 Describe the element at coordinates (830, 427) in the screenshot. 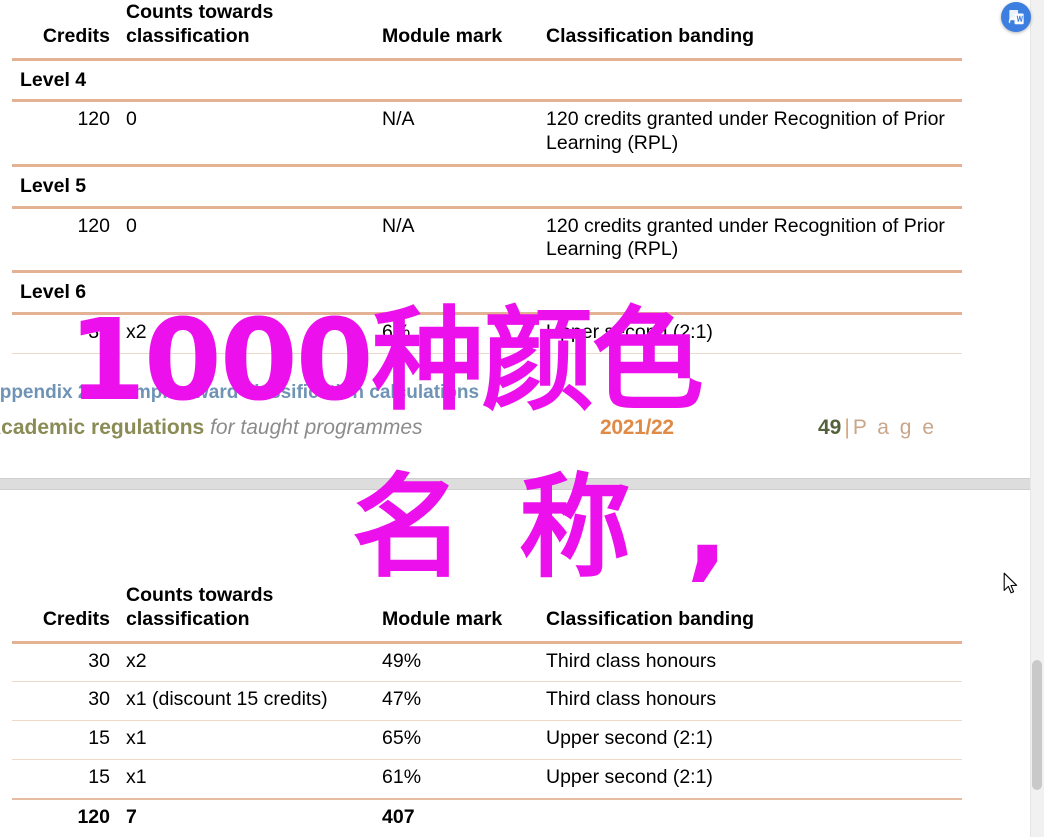

I see `footer-page-number: 49` at that location.